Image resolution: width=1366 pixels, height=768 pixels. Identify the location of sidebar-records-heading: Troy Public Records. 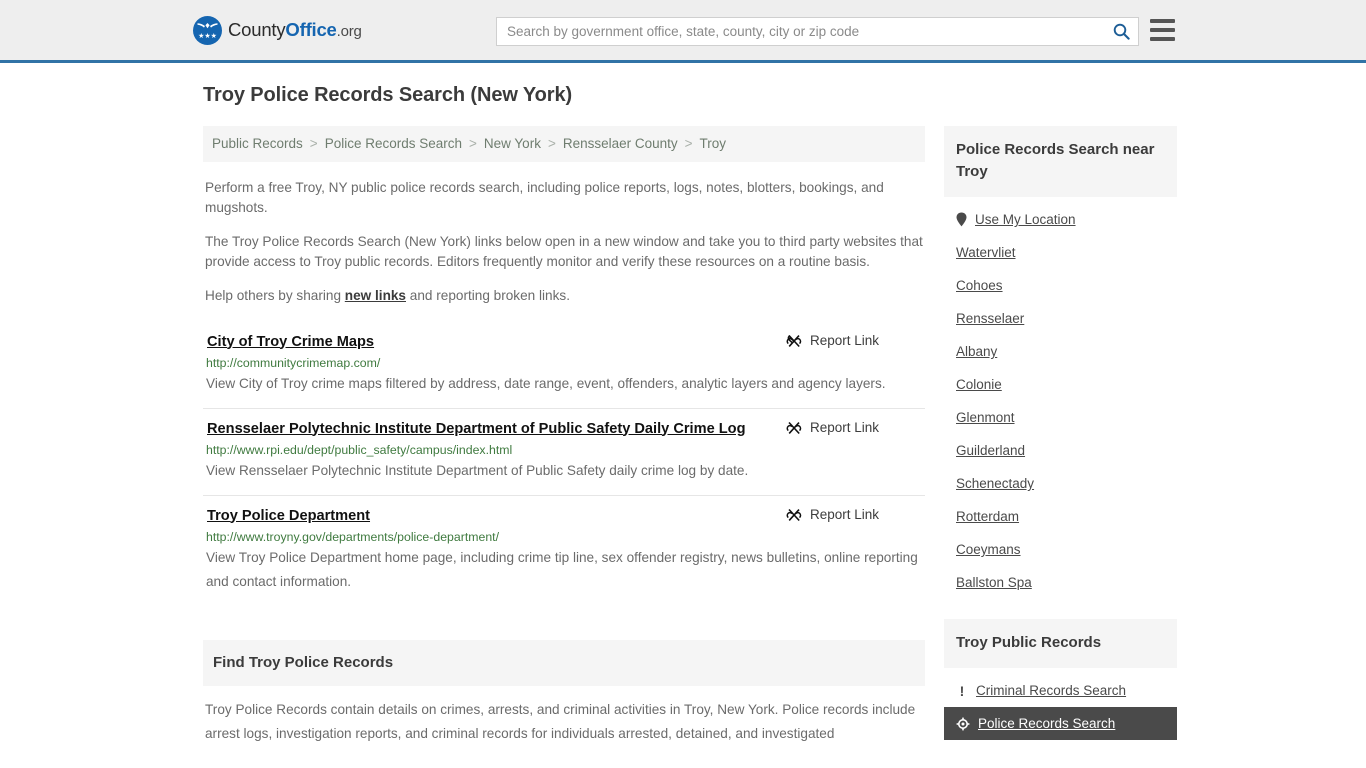
(1060, 643).